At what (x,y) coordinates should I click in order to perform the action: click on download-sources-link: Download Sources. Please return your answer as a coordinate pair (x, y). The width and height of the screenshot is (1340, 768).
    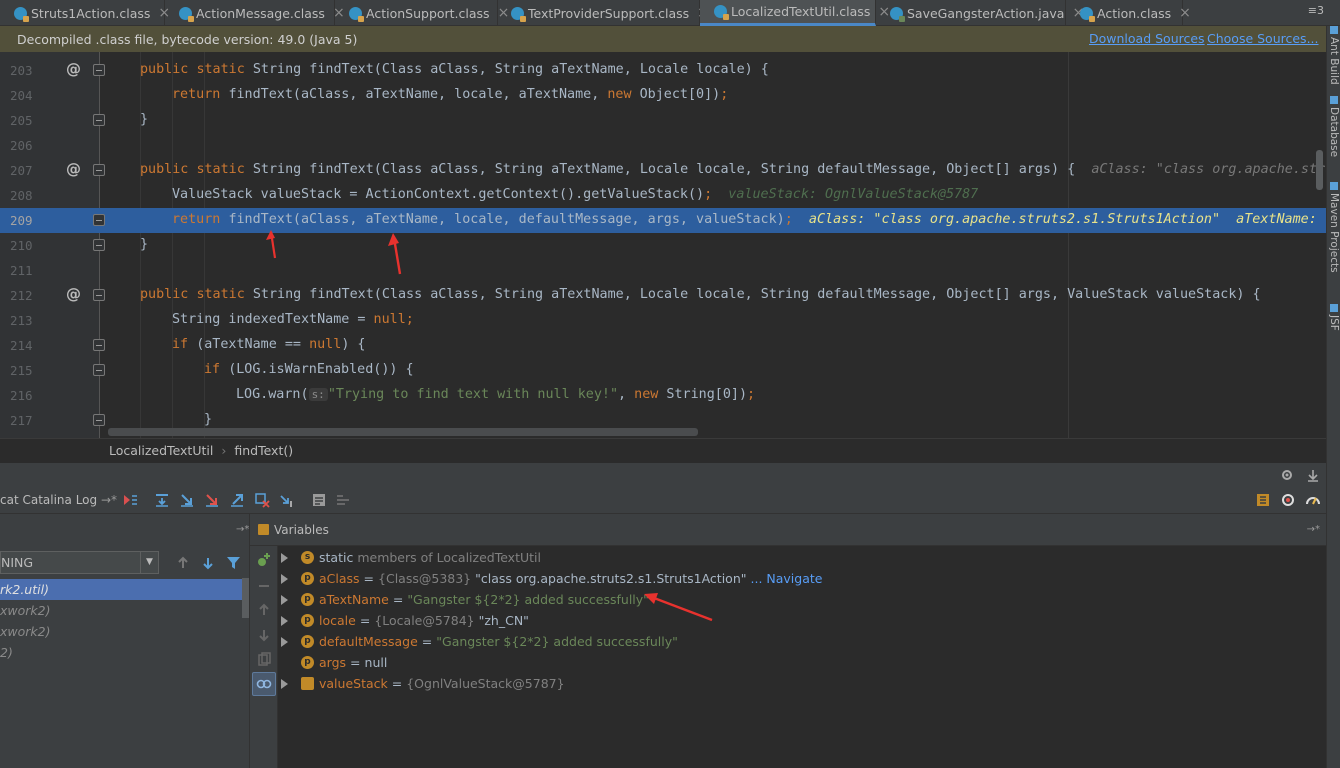
    Looking at the image, I should click on (1147, 38).